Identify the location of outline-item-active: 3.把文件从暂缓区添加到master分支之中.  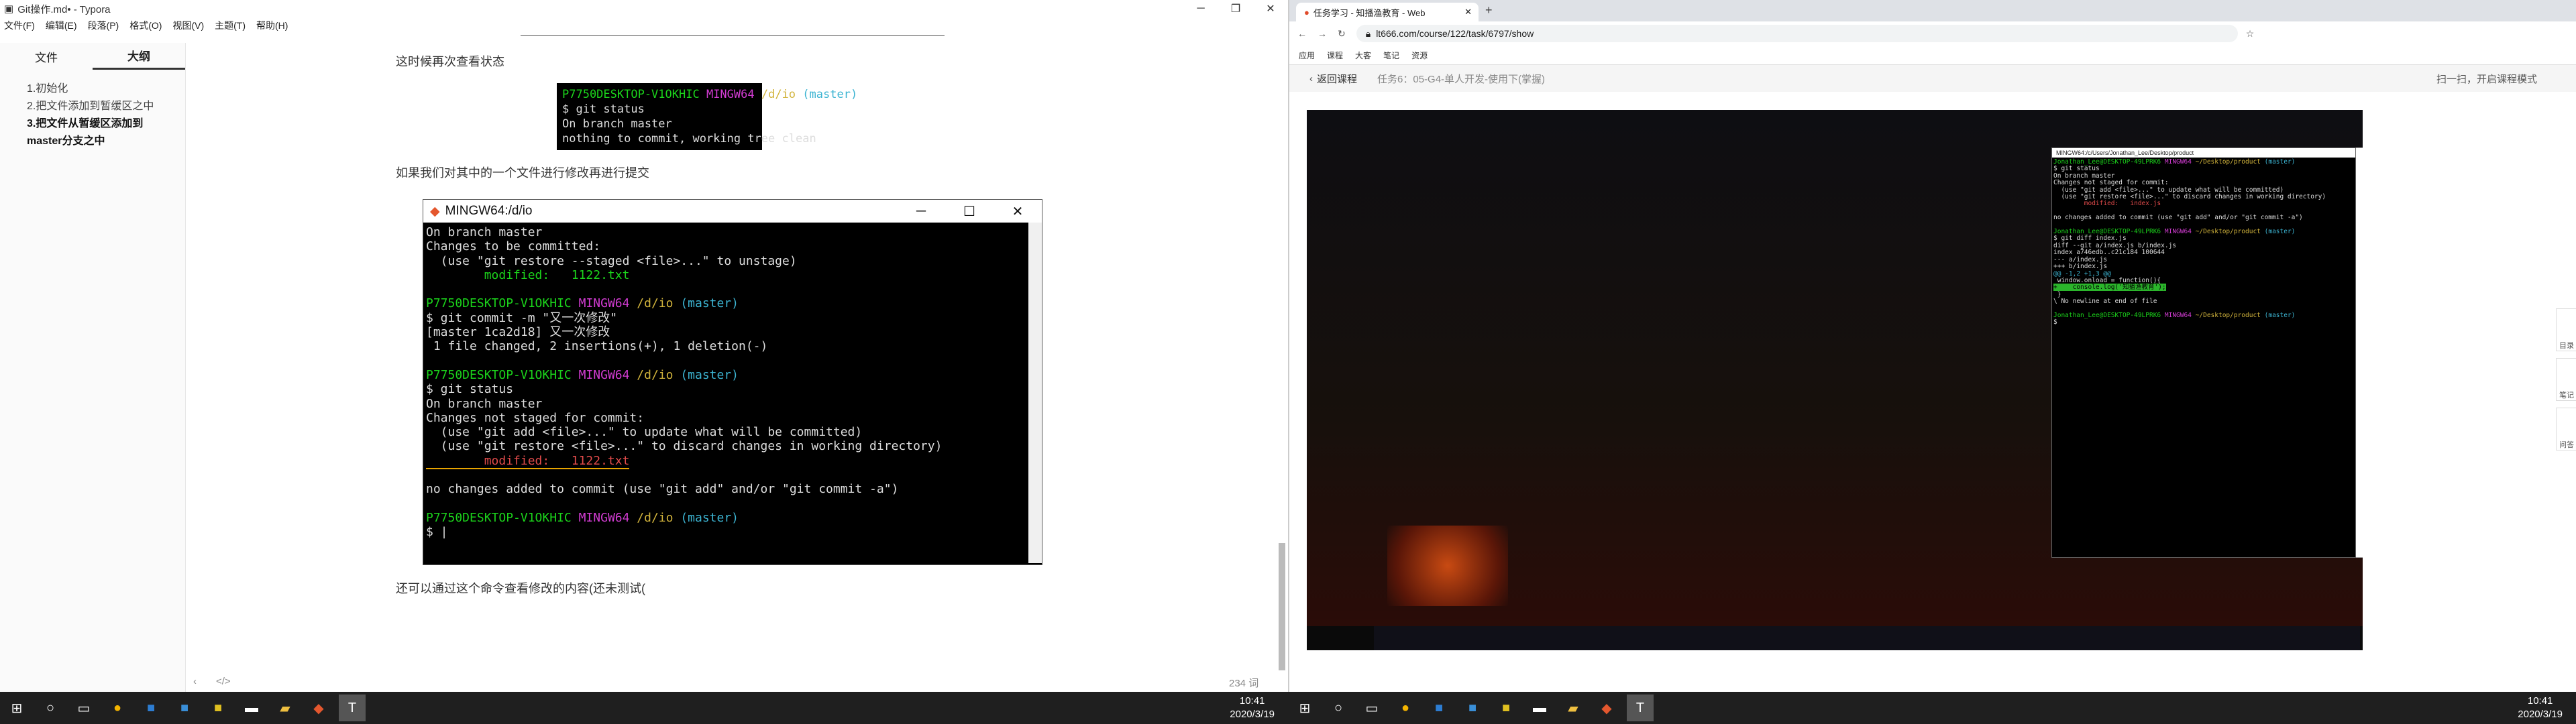
(97, 132).